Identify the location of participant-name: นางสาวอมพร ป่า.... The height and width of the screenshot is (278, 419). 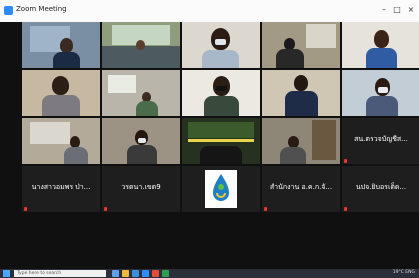
(61, 187).